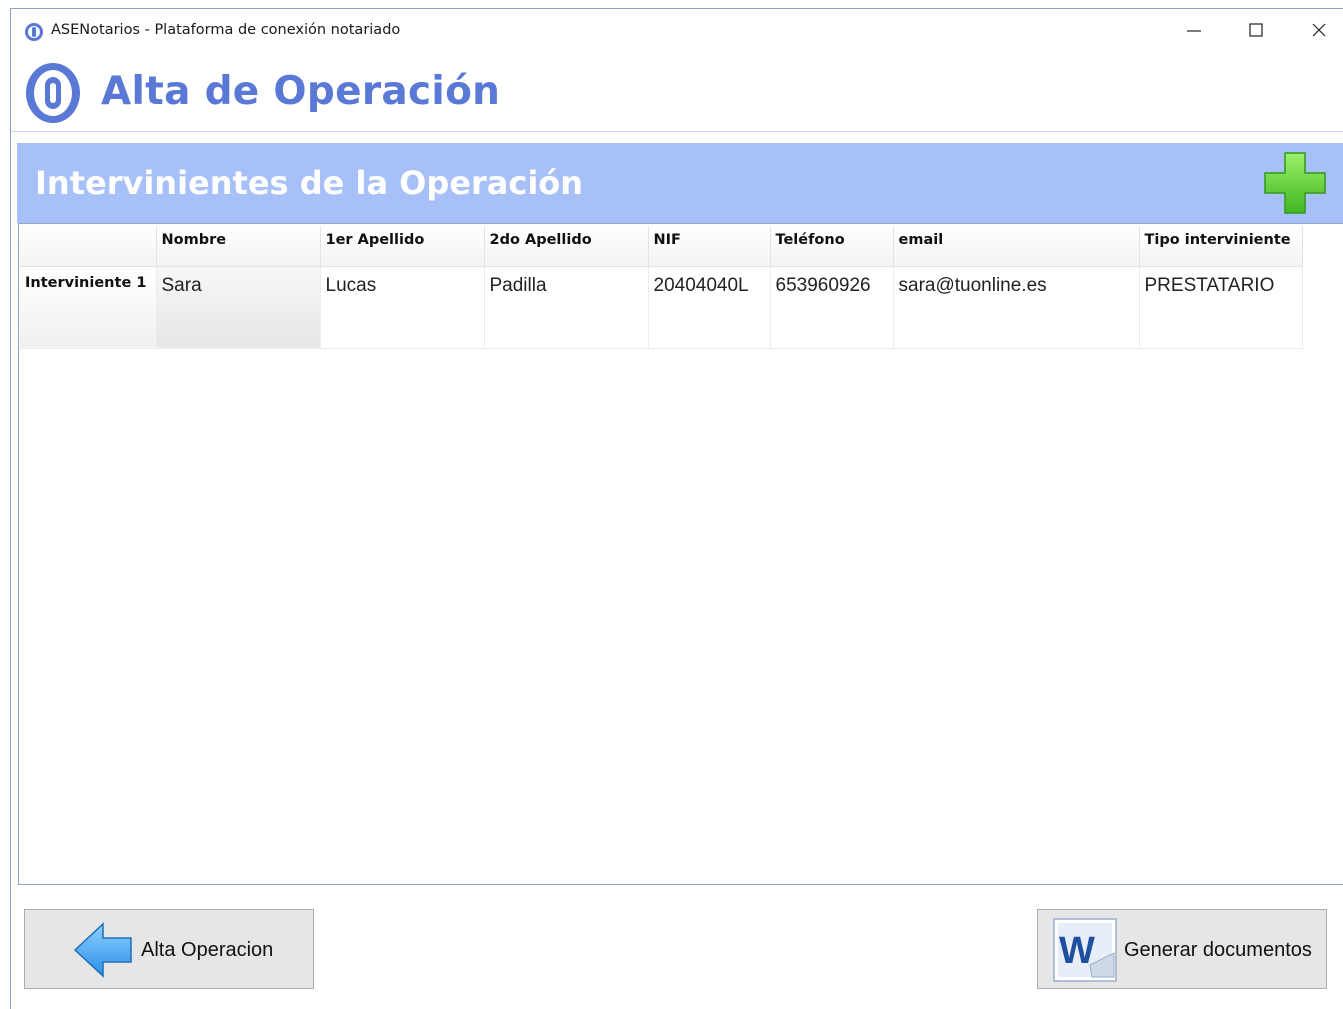 The image size is (1343, 1009). Describe the element at coordinates (1016, 246) in the screenshot. I see `column-header-email: email` at that location.